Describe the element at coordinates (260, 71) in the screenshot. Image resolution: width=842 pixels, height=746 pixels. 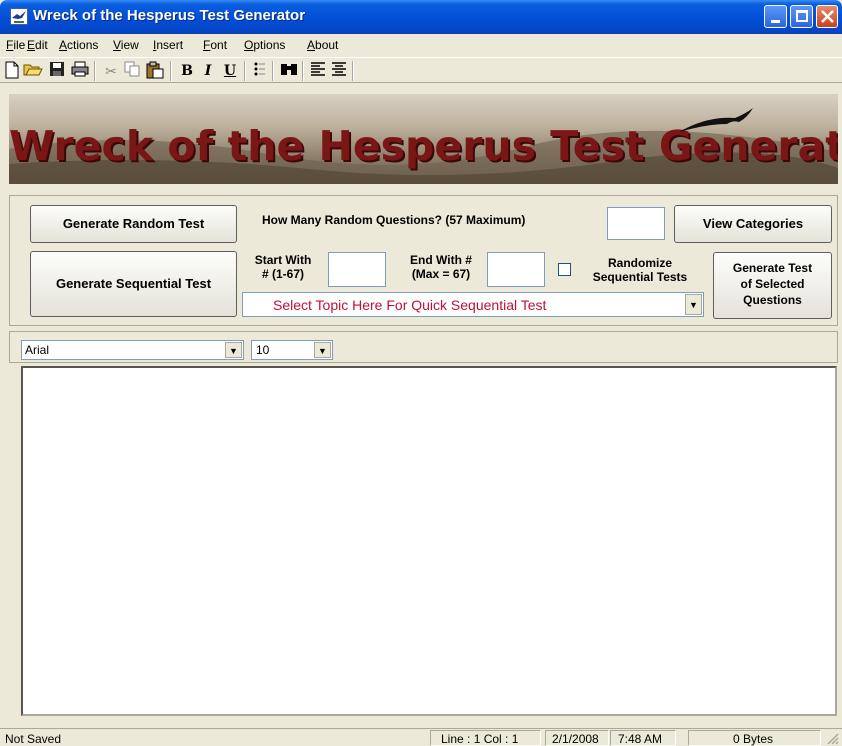
I see `bullet-list-icon` at that location.